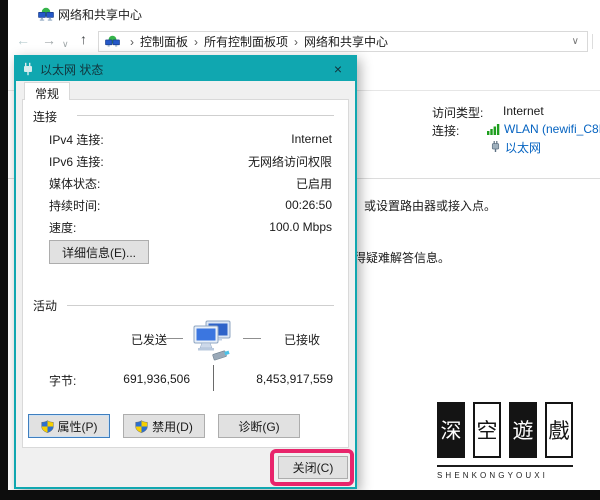 This screenshot has width=600, height=500. I want to click on address-bar: › 控制面板 › 所有控制面板项 › 网络和共享中心 ∨, so click(343, 41).